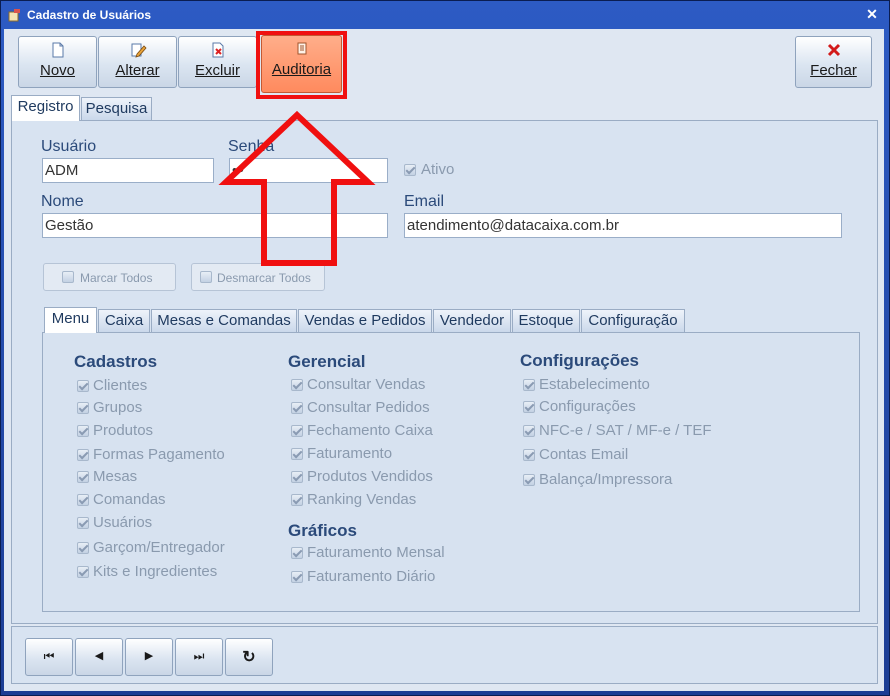 This screenshot has width=890, height=696. I want to click on first-record-button: ⏮, so click(49, 657).